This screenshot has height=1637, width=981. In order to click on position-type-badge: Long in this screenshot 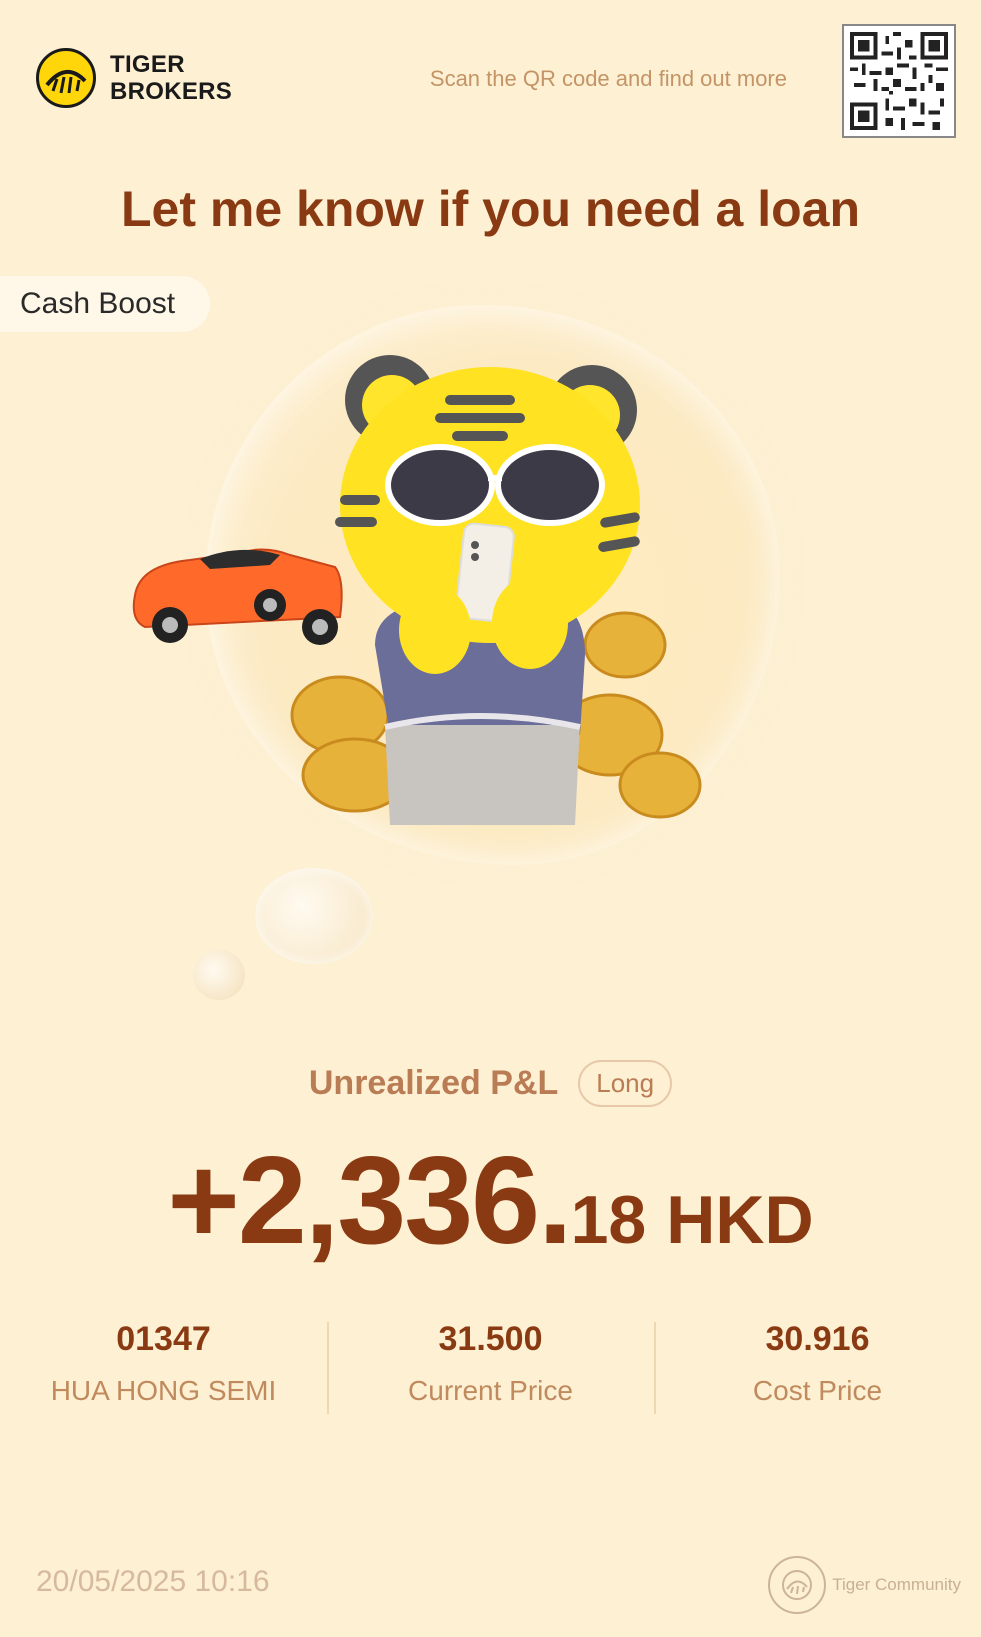, I will do `click(625, 1083)`.